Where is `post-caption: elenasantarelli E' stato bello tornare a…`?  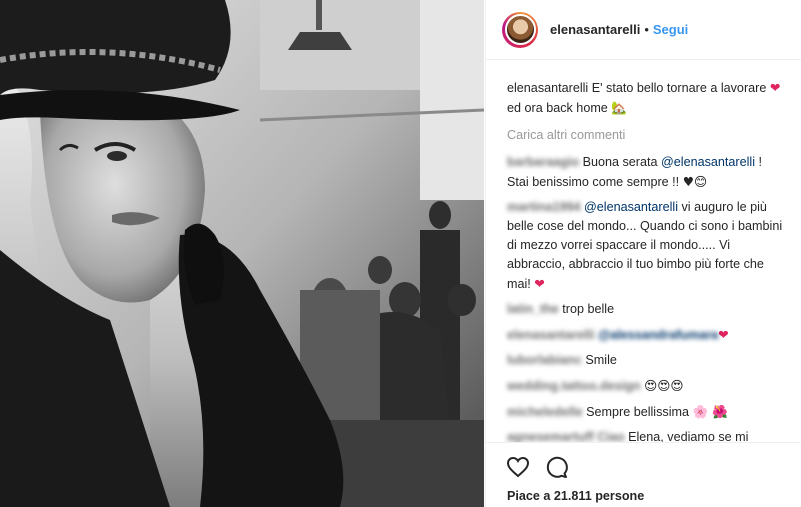 post-caption: elenasantarelli E' stato bello tornare a… is located at coordinates (646, 98).